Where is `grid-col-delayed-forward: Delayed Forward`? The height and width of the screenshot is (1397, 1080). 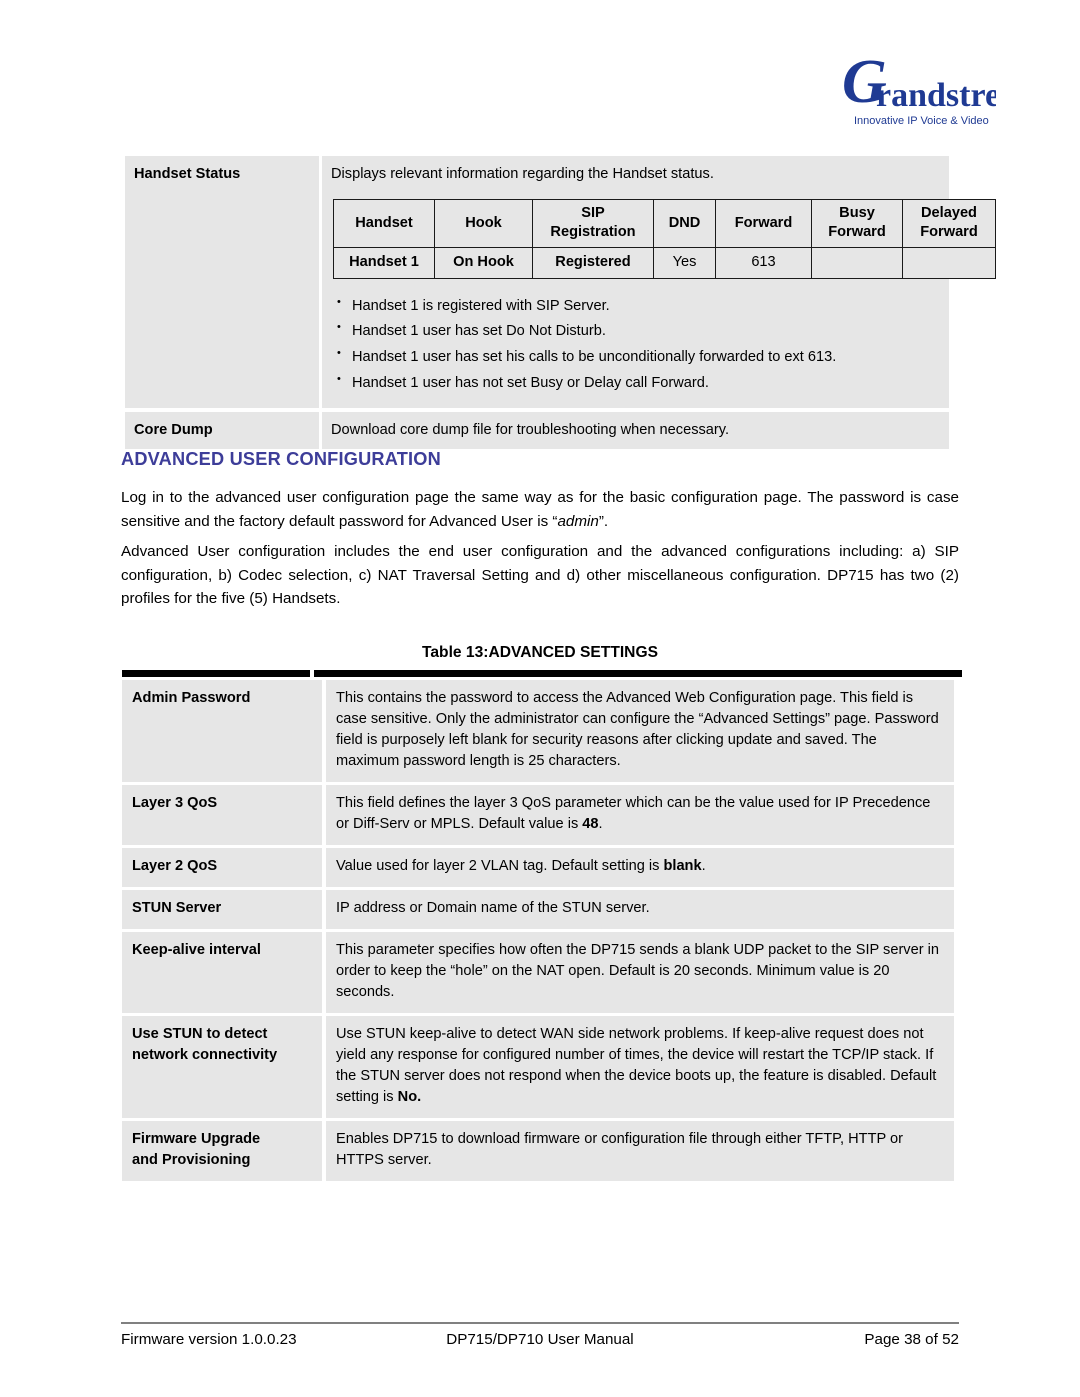 grid-col-delayed-forward: Delayed Forward is located at coordinates (949, 223).